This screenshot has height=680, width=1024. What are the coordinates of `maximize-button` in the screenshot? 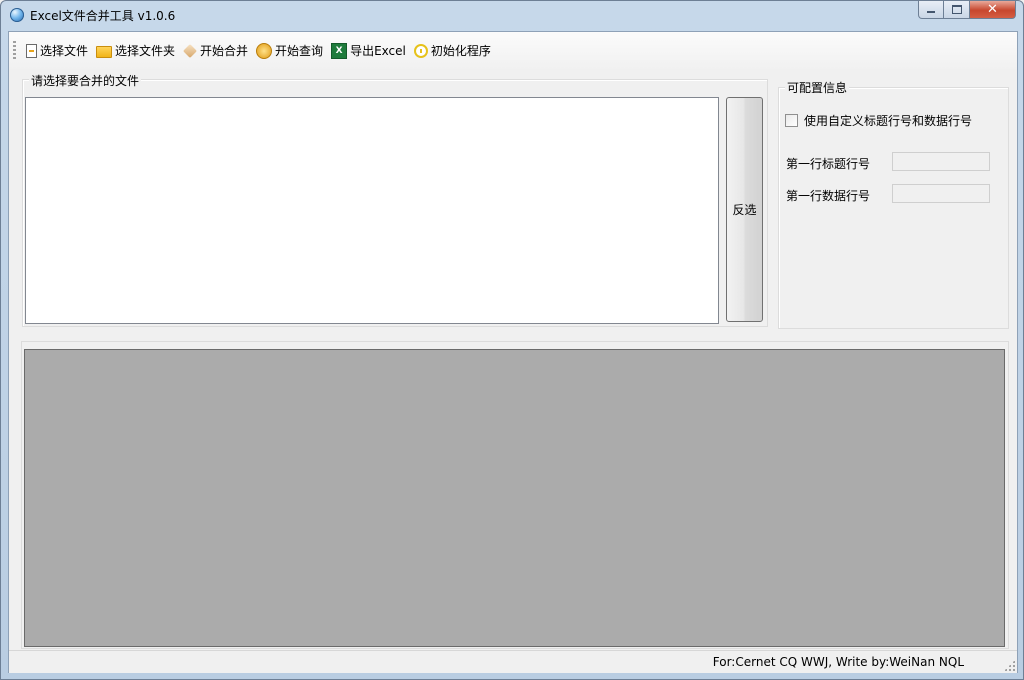 It's located at (957, 10).